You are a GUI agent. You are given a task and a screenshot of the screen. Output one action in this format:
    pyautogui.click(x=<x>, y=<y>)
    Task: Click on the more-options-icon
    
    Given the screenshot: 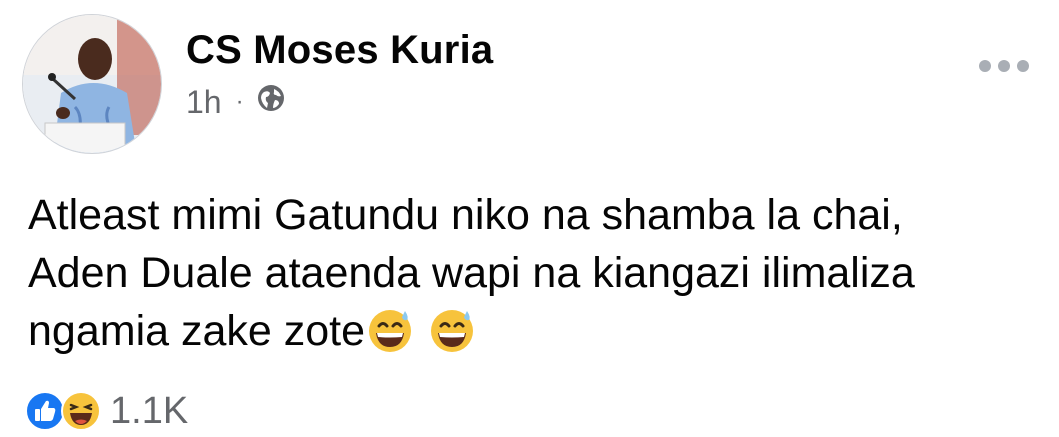 What is the action you would take?
    pyautogui.click(x=1004, y=66)
    